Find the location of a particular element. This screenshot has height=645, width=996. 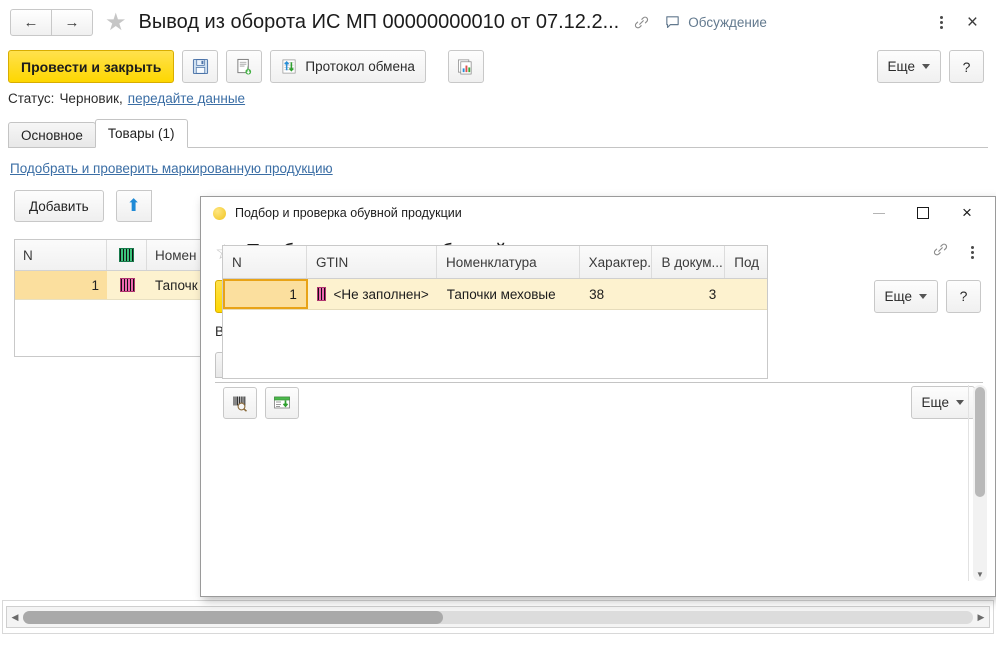

transfer-data-link: передайте данные is located at coordinates (186, 98).